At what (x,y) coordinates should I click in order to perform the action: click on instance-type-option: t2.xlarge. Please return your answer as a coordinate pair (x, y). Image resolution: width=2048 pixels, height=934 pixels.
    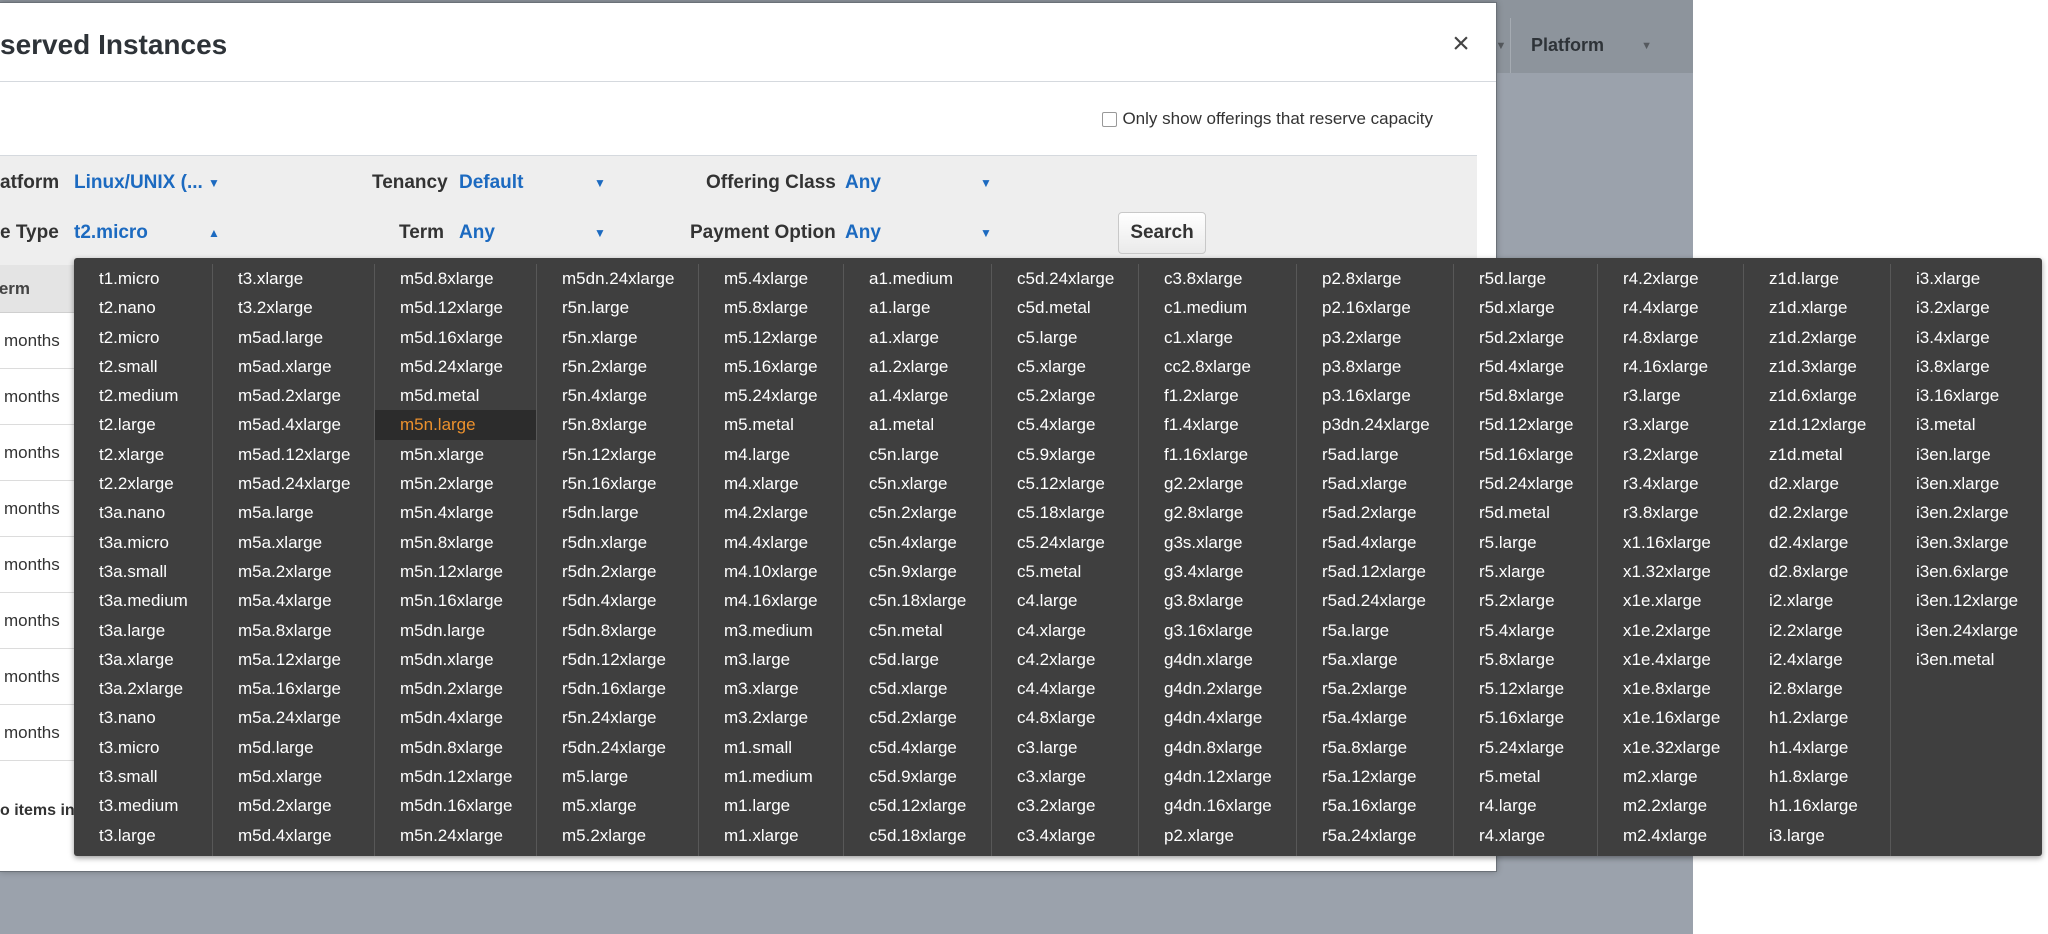
    Looking at the image, I should click on (143, 454).